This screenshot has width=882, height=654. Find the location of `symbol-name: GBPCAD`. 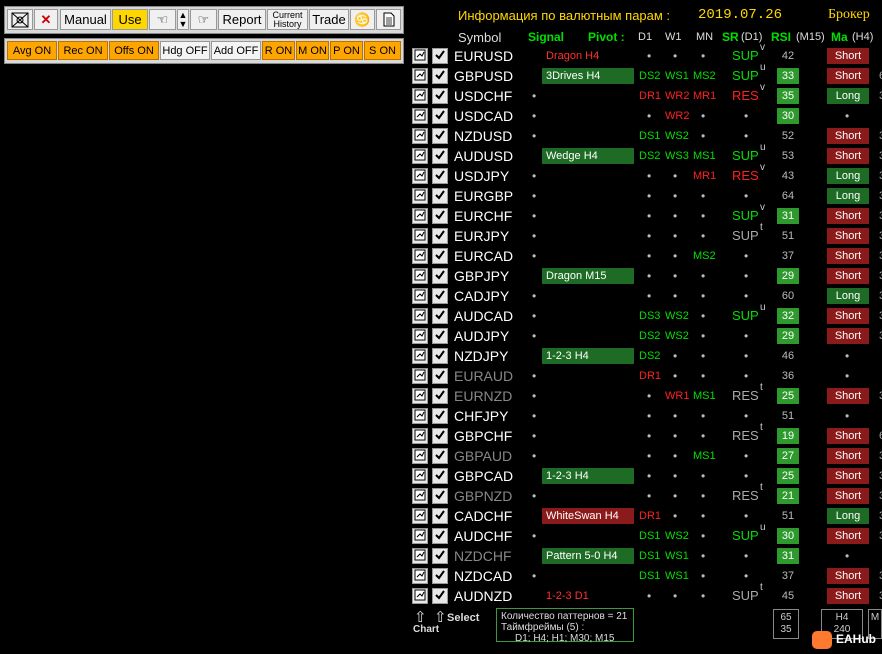

symbol-name: GBPCAD is located at coordinates (483, 476).